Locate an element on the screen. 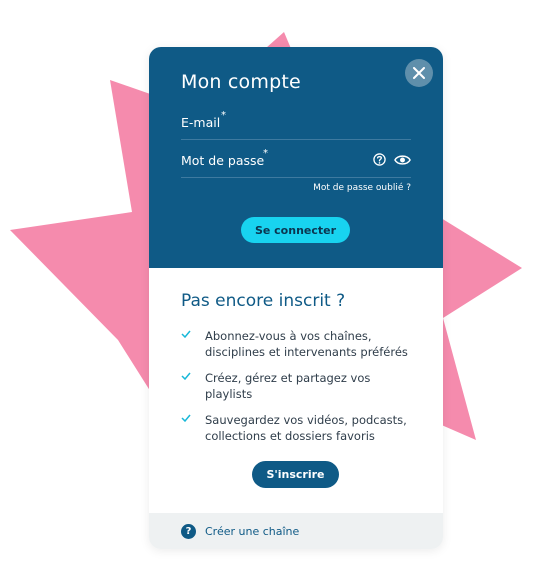 The width and height of the screenshot is (534, 574). close-icon is located at coordinates (419, 73).